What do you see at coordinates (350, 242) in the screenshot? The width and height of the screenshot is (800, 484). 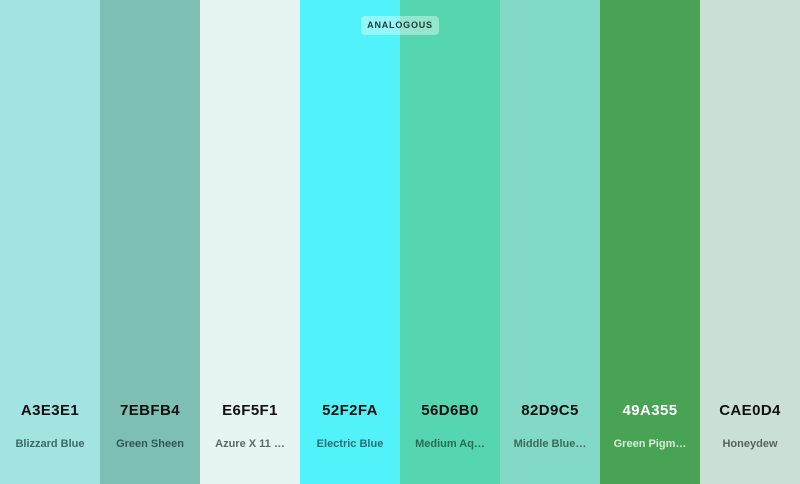 I see `swatch-electric-blue: 52F2FA Electric Blue` at bounding box center [350, 242].